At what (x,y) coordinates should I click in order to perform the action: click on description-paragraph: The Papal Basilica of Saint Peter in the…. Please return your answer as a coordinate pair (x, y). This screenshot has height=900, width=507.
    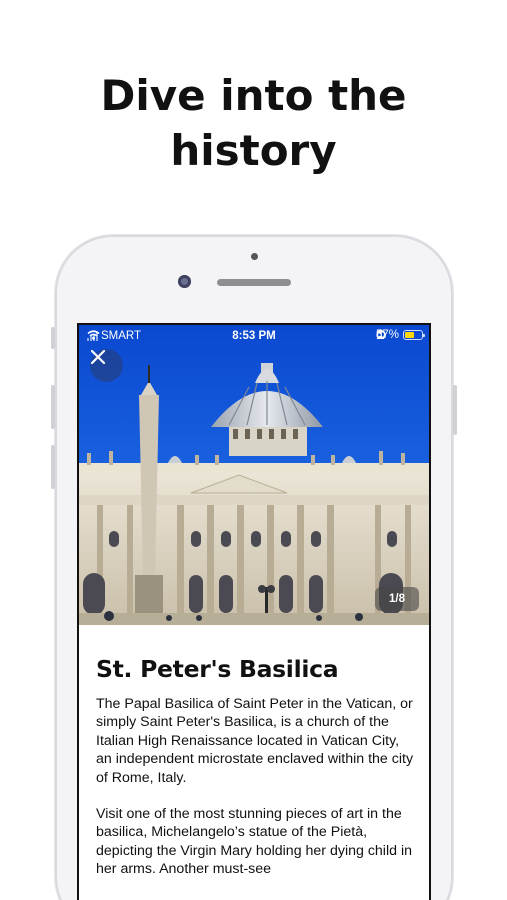
    Looking at the image, I should click on (255, 741).